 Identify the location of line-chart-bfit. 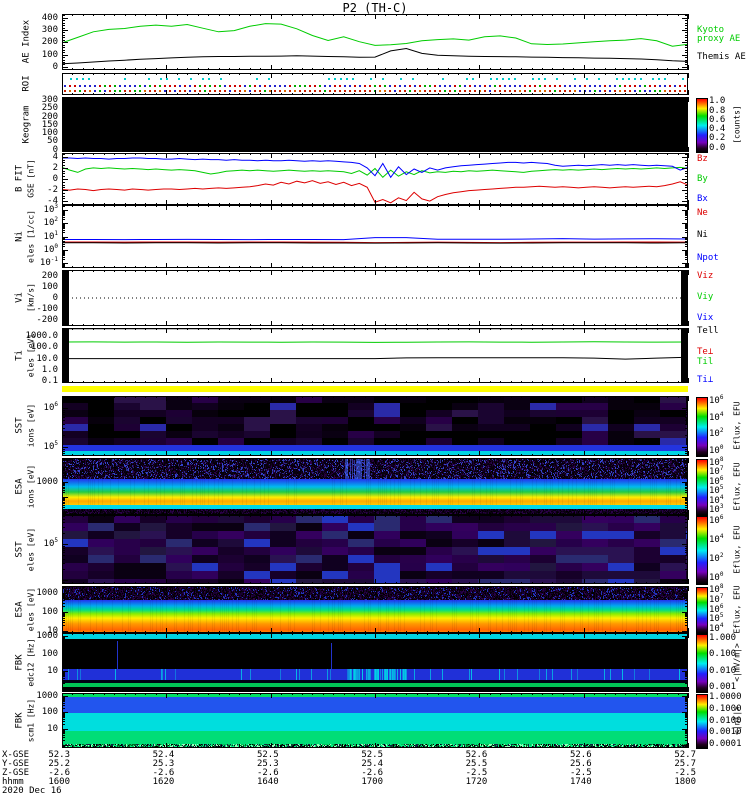
(375, 180).